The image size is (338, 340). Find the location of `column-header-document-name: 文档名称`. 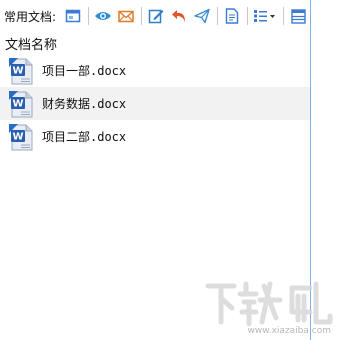

column-header-document-name: 文档名称 is located at coordinates (31, 45).